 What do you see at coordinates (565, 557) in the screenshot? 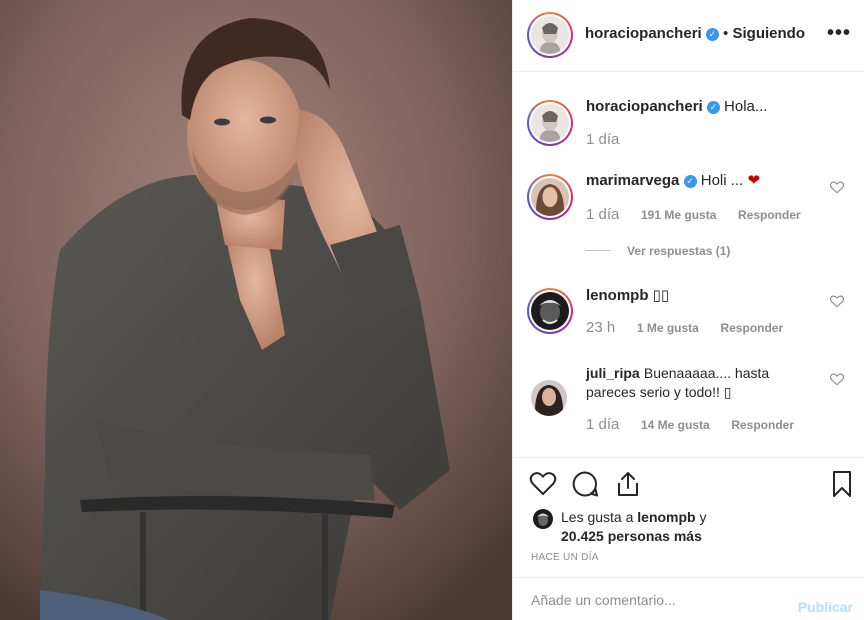
I see `post-timestamp: HACE UN DÍA` at bounding box center [565, 557].